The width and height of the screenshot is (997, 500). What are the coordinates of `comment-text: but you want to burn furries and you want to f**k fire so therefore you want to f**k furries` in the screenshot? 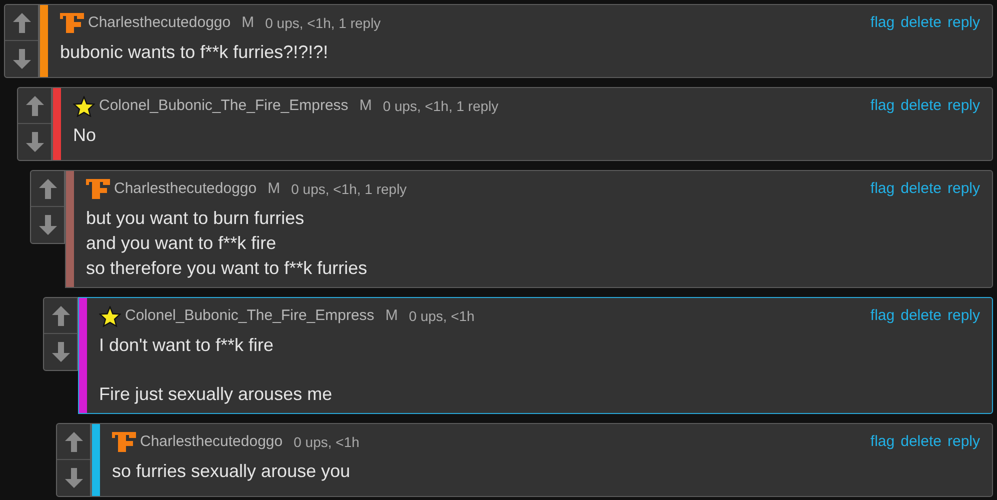 It's located at (227, 243).